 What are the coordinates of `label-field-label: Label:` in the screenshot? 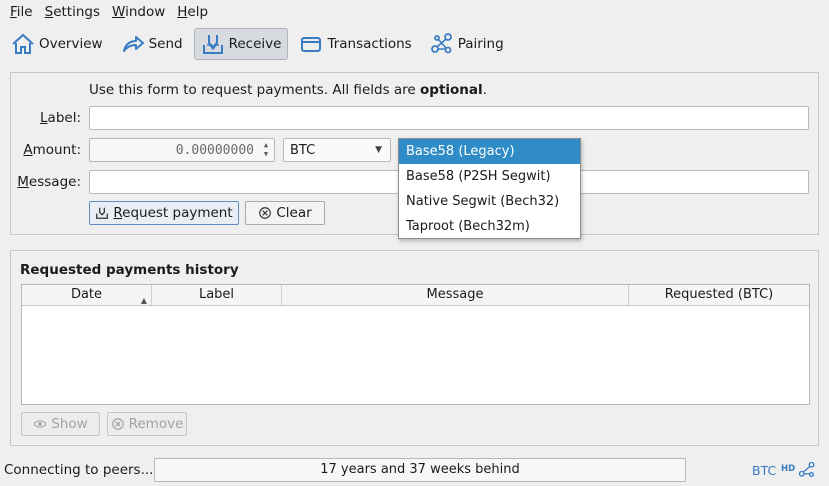 It's located at (46, 118).